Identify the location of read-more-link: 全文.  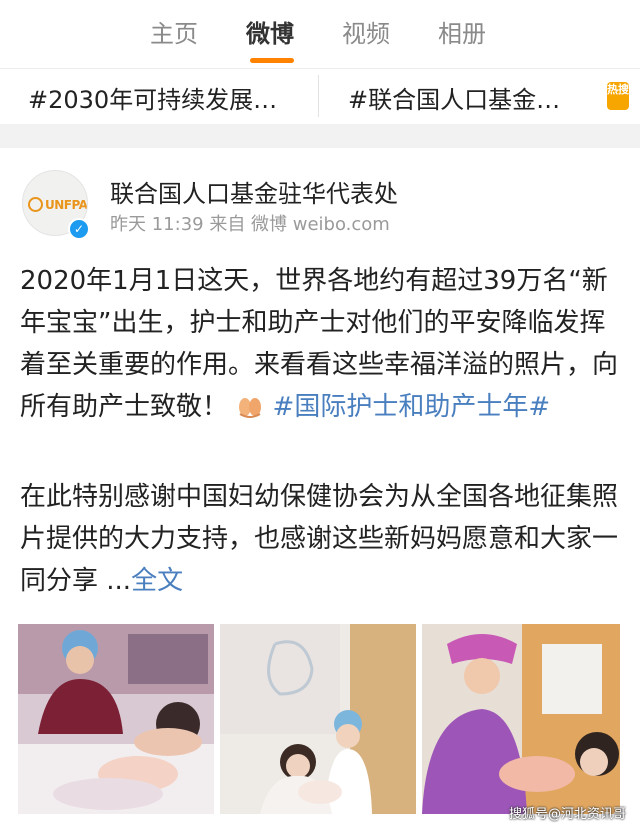
(157, 581).